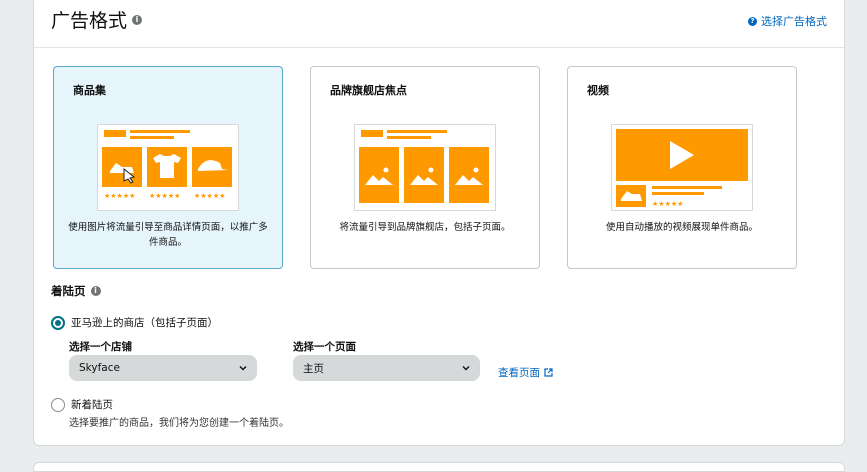 This screenshot has height=472, width=867. What do you see at coordinates (89, 90) in the screenshot?
I see `card-title: 商品集` at bounding box center [89, 90].